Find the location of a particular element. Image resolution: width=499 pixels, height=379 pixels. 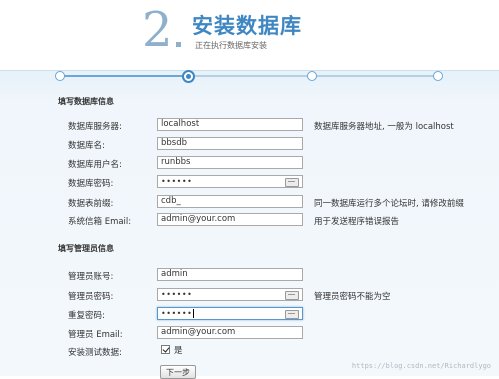

text-caret is located at coordinates (194, 313).